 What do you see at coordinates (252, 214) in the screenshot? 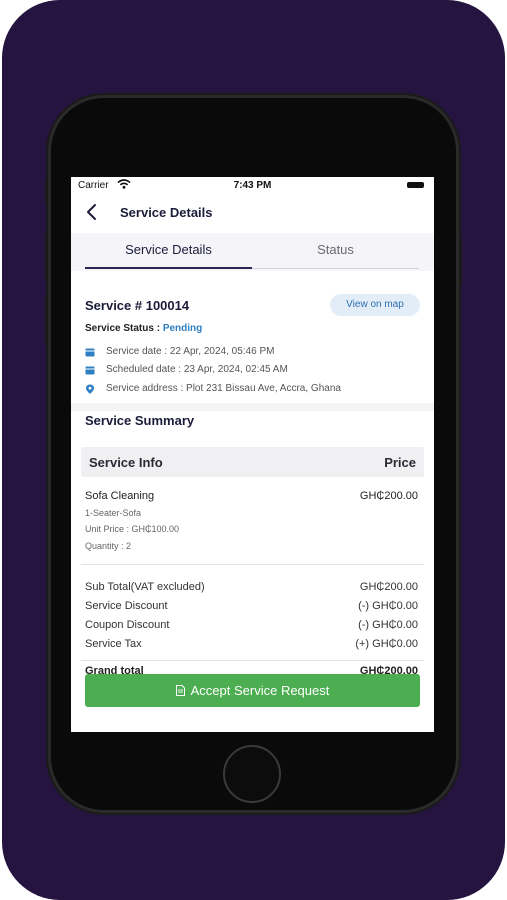
I see `app-header: Service Details` at bounding box center [252, 214].